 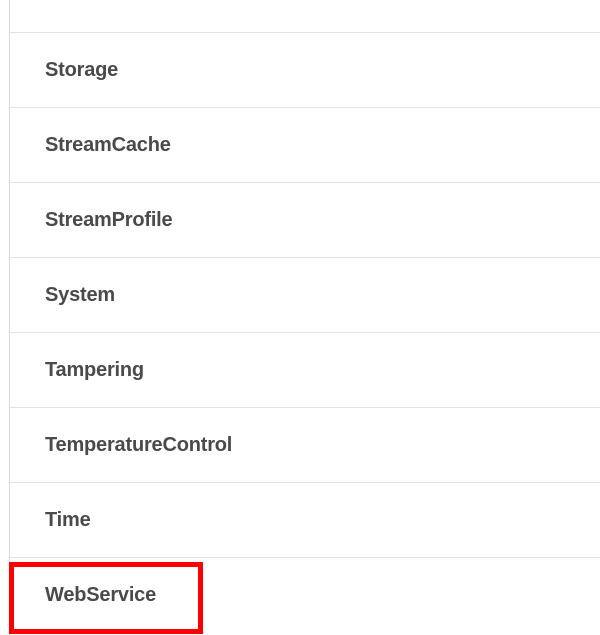 I want to click on list-item-streamcache: StreamCache, so click(x=305, y=145).